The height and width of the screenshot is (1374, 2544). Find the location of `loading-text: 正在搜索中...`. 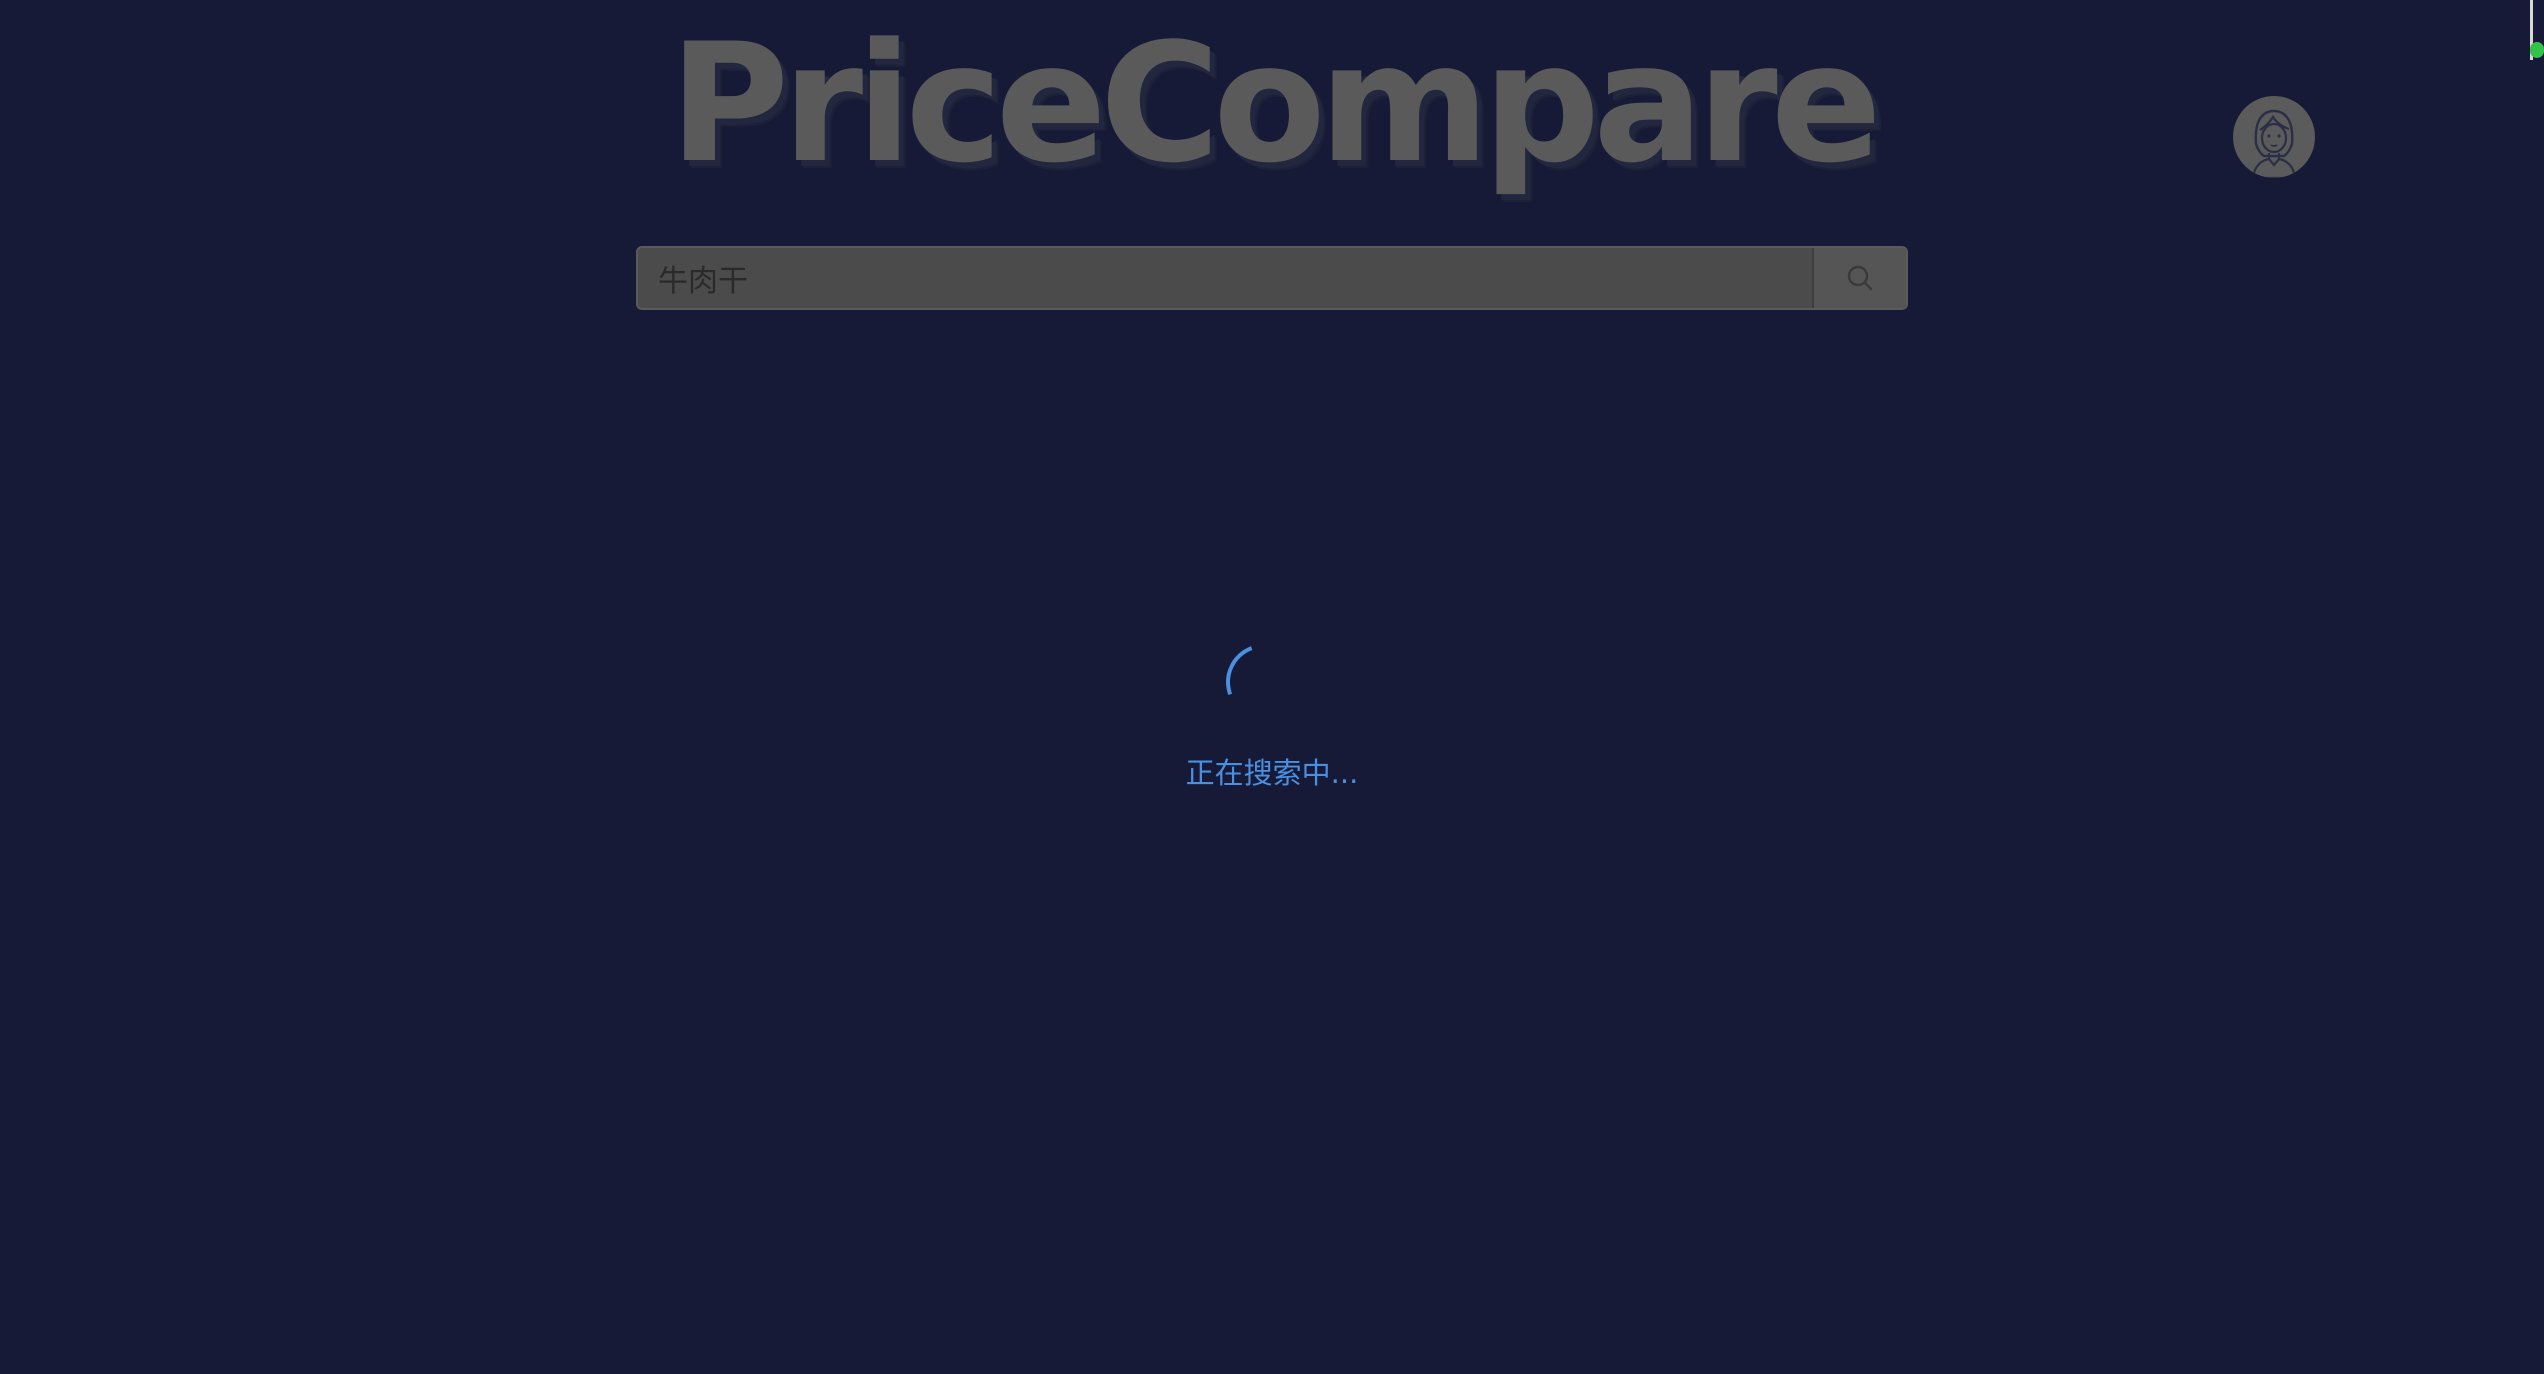

loading-text: 正在搜索中... is located at coordinates (1272, 773).